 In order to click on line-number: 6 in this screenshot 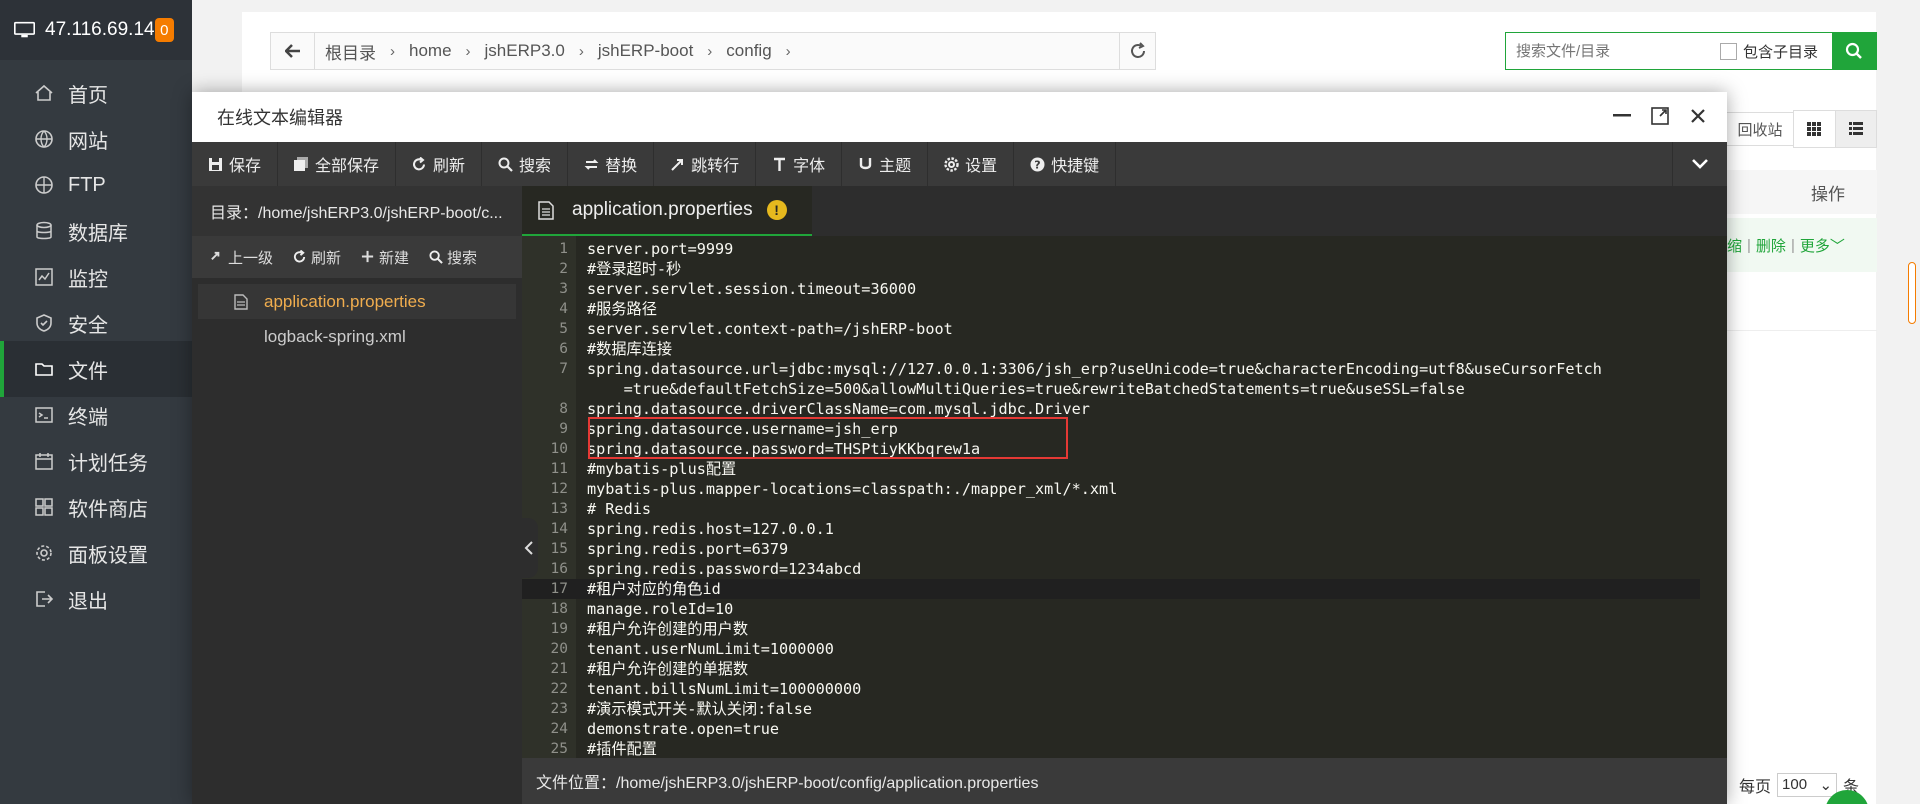, I will do `click(563, 349)`.